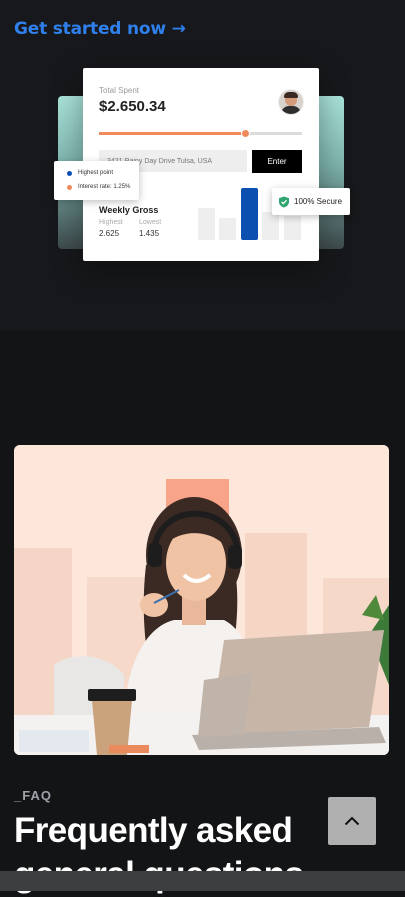 The height and width of the screenshot is (897, 405). I want to click on highest-stat-value: 2.625, so click(109, 233).